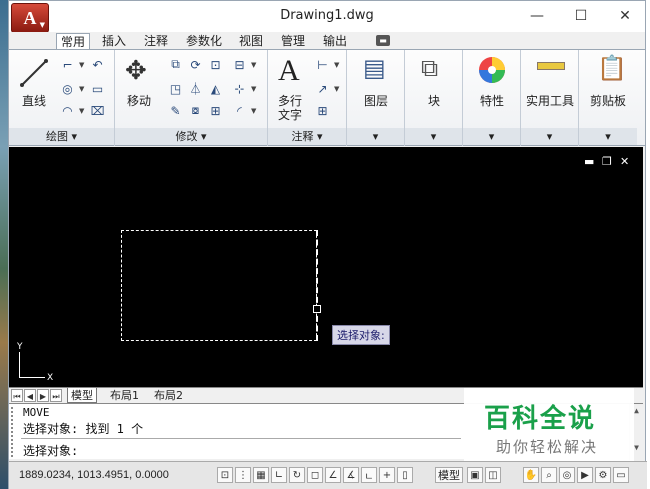 The height and width of the screenshot is (489, 650). Describe the element at coordinates (307, 136) in the screenshot. I see `annotation-panel-title: 注释 ▾` at that location.